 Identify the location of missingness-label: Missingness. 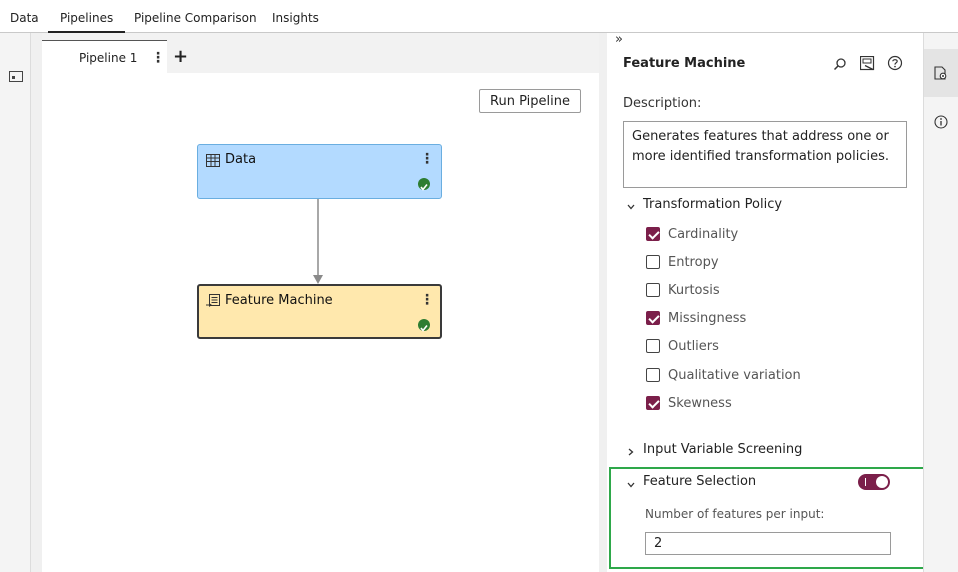
(707, 318).